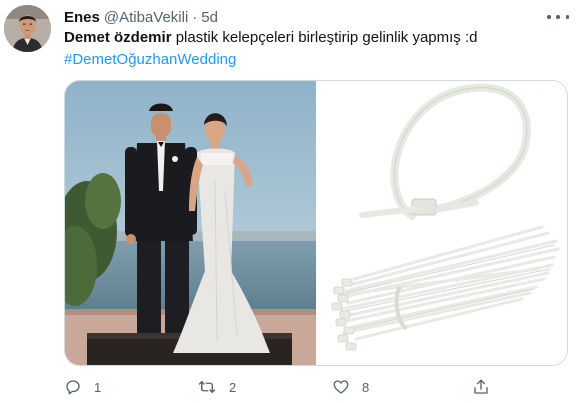 The width and height of the screenshot is (581, 403). I want to click on avatar, so click(27, 28).